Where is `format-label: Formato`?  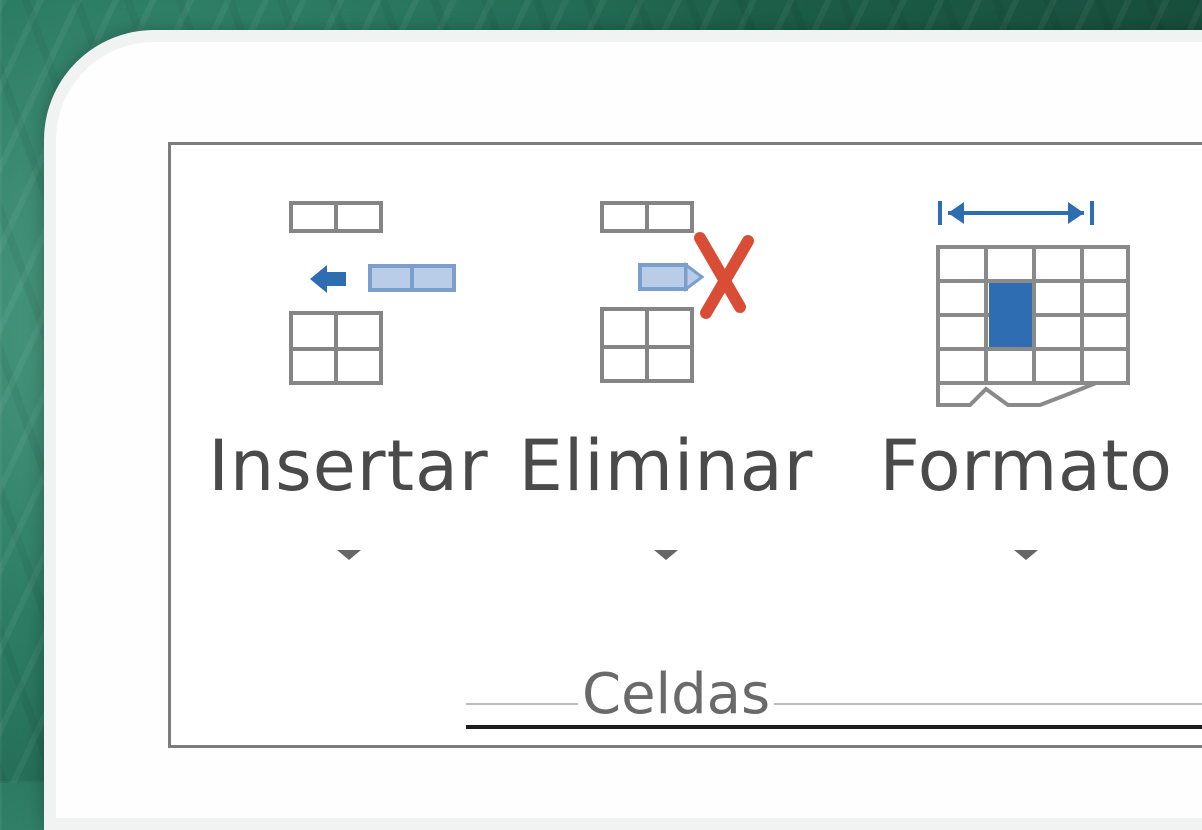 format-label: Formato is located at coordinates (1026, 466).